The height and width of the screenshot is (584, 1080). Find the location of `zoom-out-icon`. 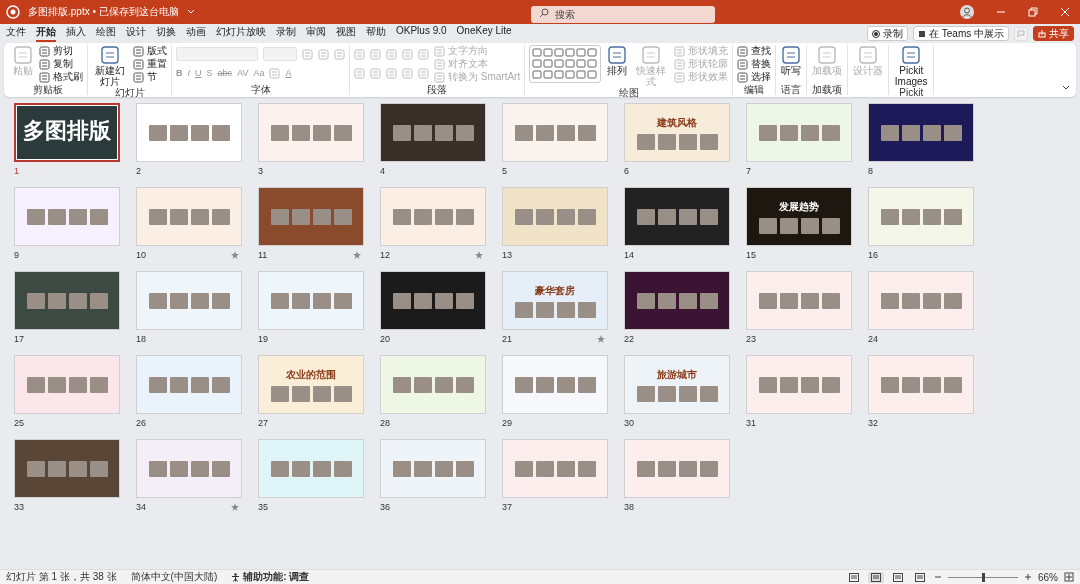

zoom-out-icon is located at coordinates (938, 577).